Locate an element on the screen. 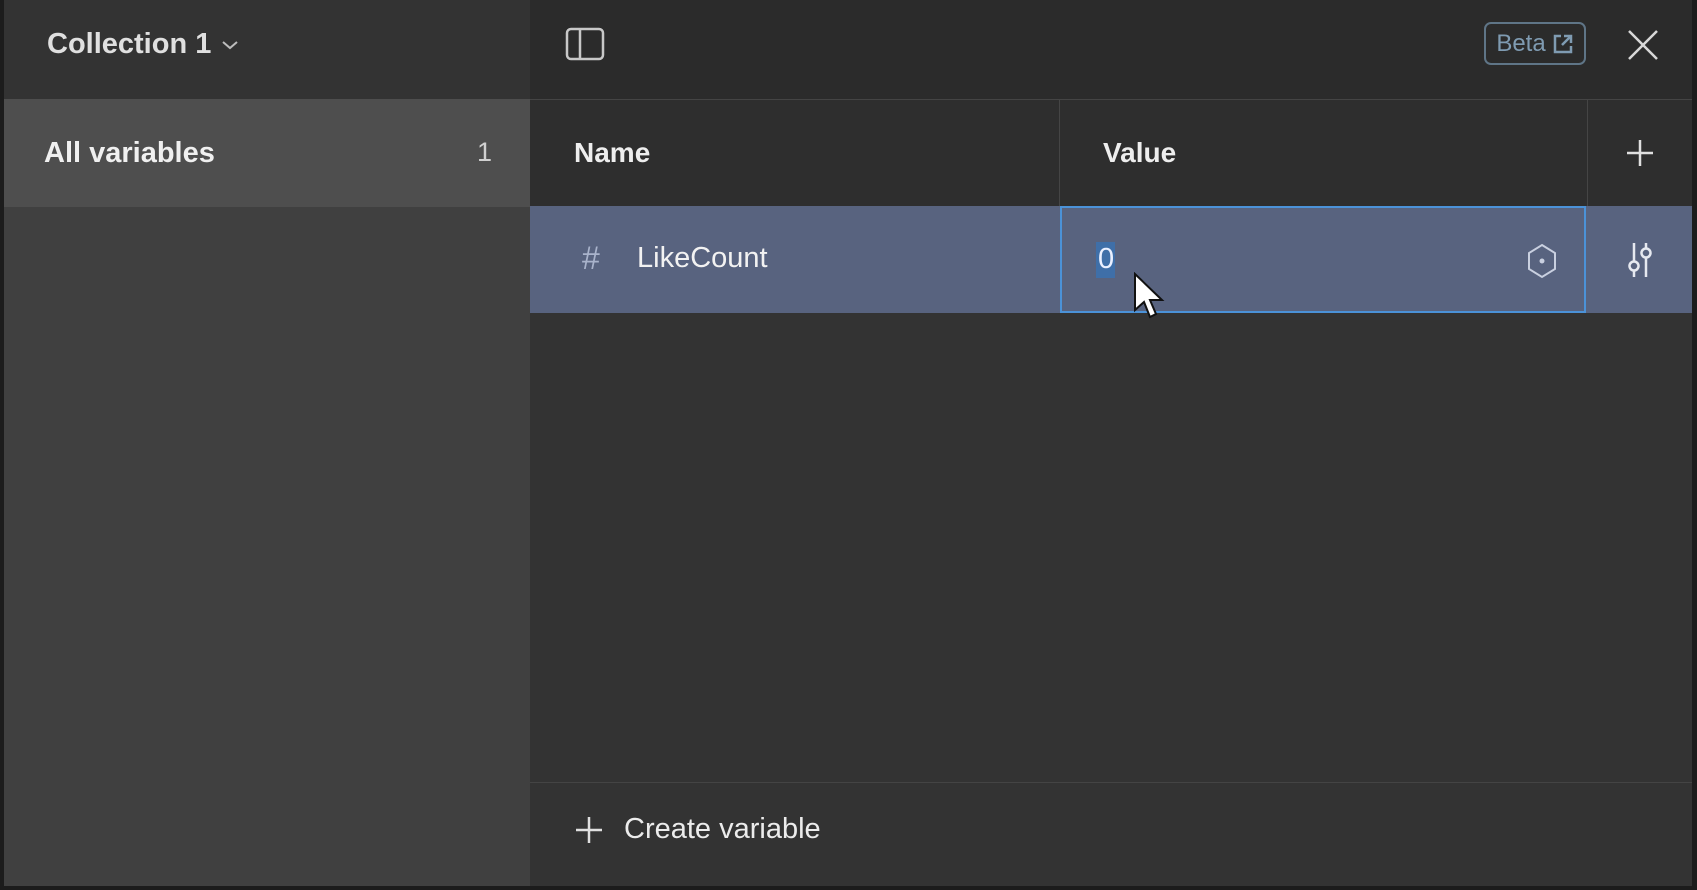 This screenshot has height=890, width=1697. sidebar-toggle-icon is located at coordinates (585, 44).